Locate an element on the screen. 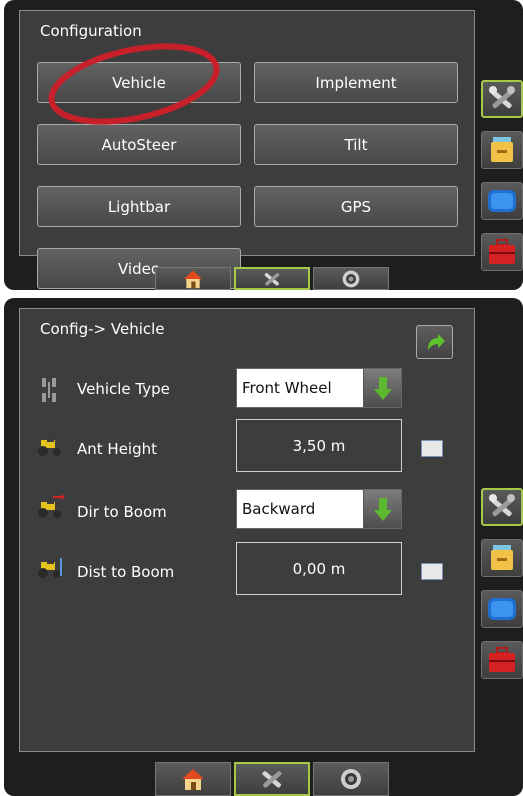 This screenshot has width=523, height=796. ant-height-field: 3,50 m is located at coordinates (319, 445).